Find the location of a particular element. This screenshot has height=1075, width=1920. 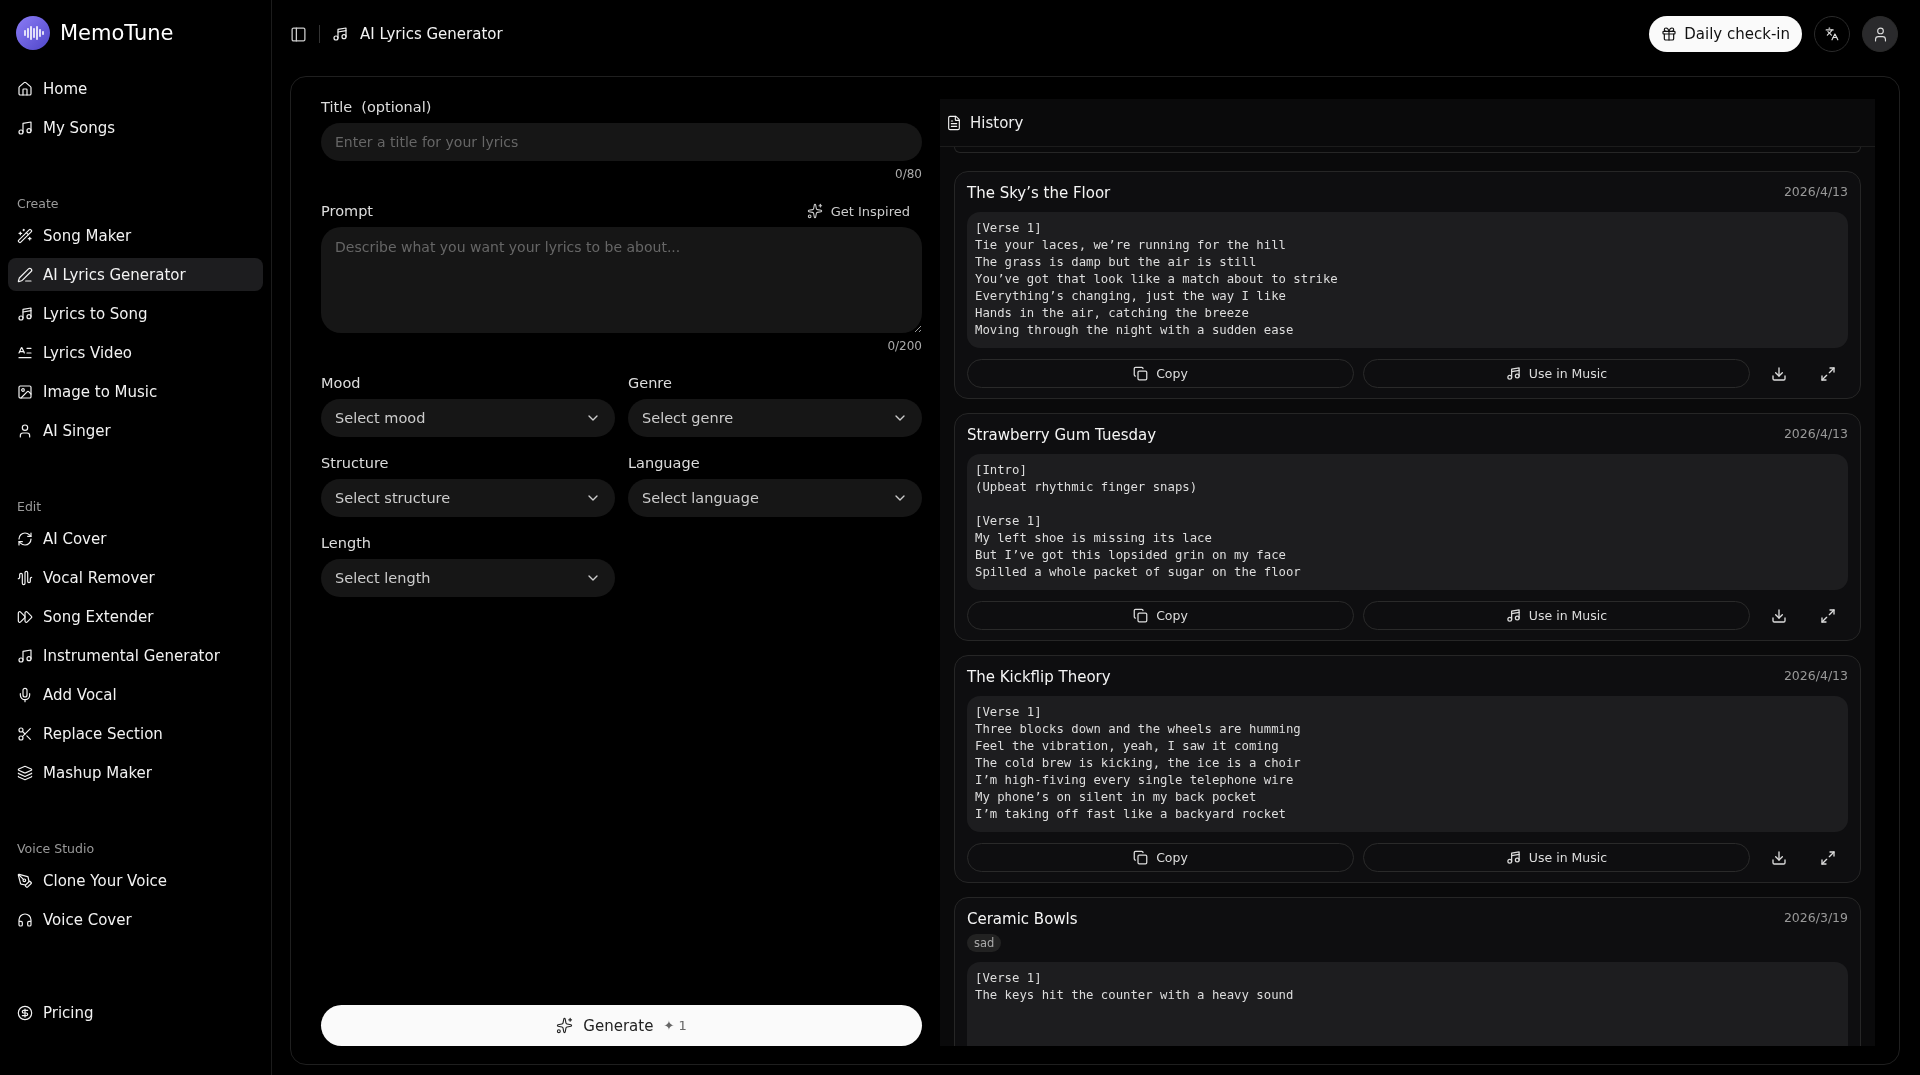

select-dropdown: Select structure is located at coordinates (468, 498).